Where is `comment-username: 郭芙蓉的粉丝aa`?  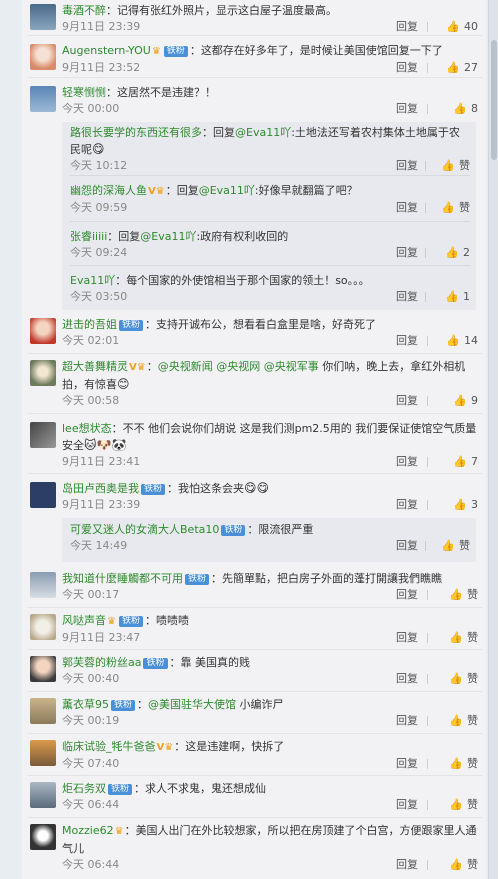
comment-username: 郭芙蓉的粉丝aa is located at coordinates (101, 662).